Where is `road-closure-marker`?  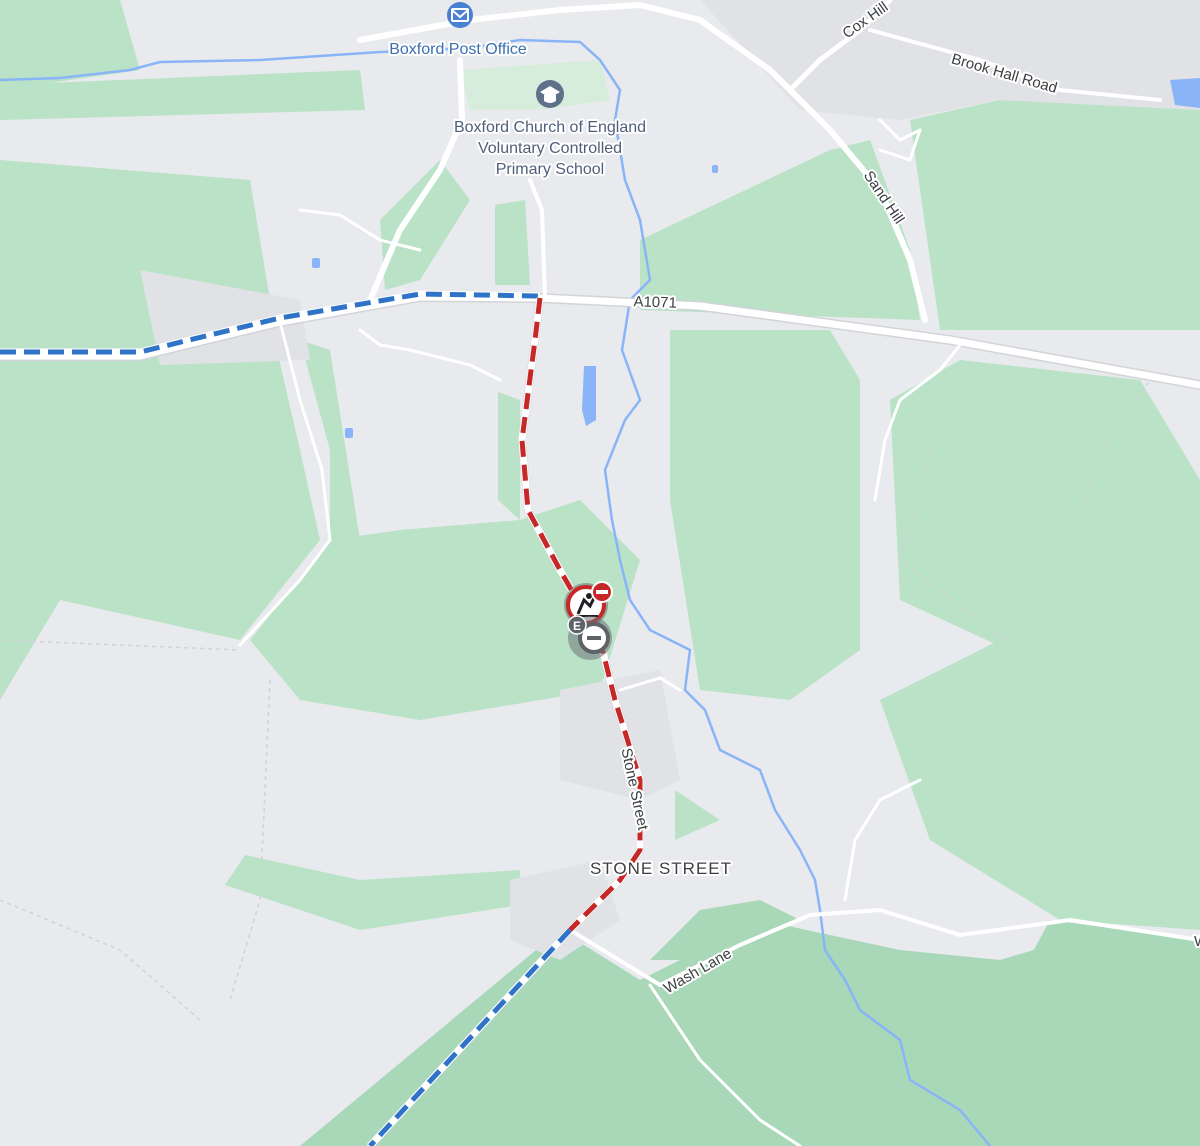 road-closure-marker is located at coordinates (602, 592).